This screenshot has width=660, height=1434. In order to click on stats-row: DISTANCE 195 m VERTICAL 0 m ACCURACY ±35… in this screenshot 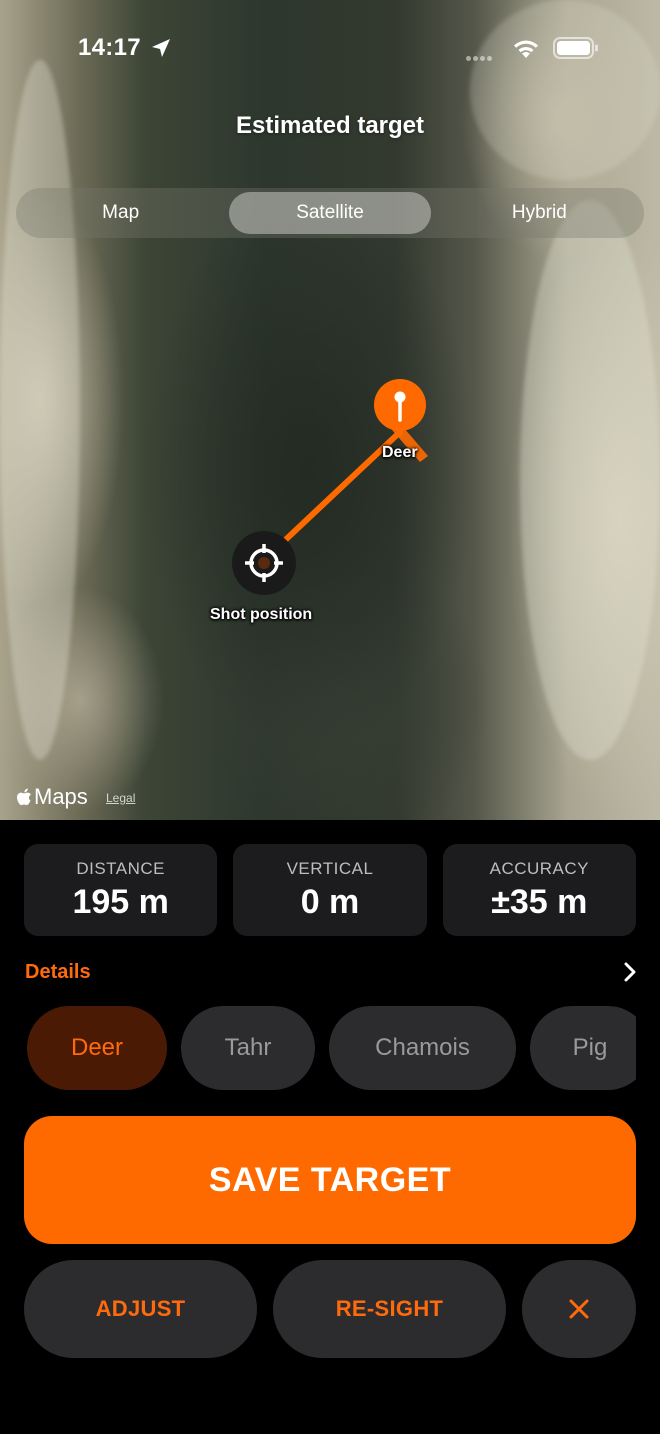, I will do `click(330, 890)`.